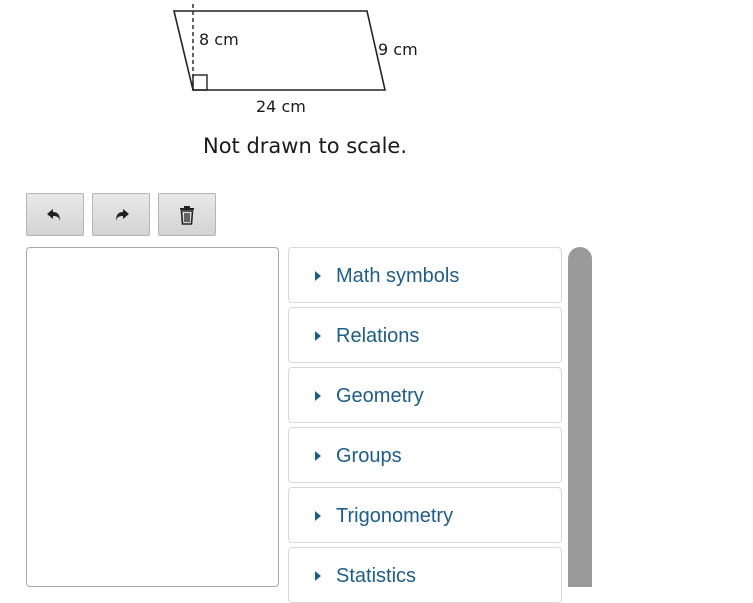 Image resolution: width=753 pixels, height=603 pixels. Describe the element at coordinates (281, 106) in the screenshot. I see `base-label: 24 cm` at that location.